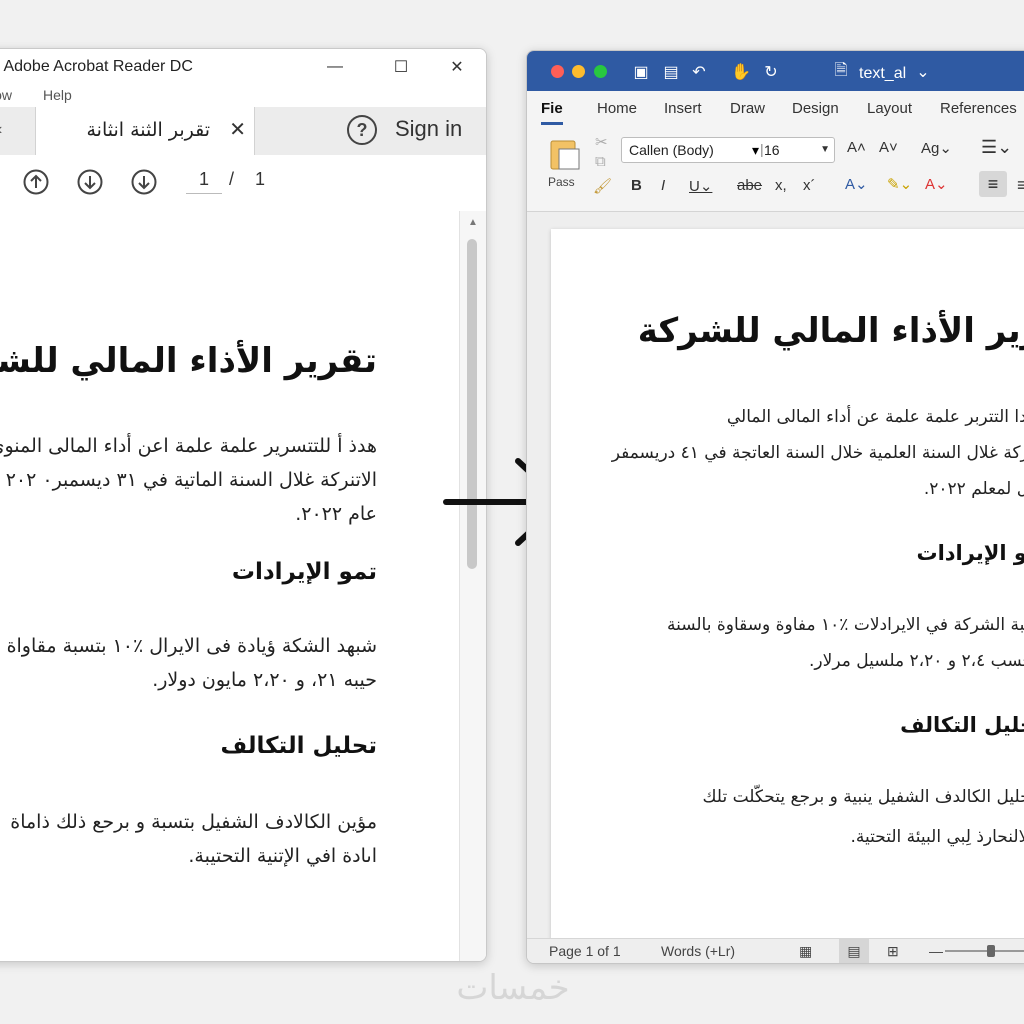 Image resolution: width=1024 pixels, height=1024 pixels. Describe the element at coordinates (401, 67) in the screenshot. I see `maximize-icon: ☐` at that location.